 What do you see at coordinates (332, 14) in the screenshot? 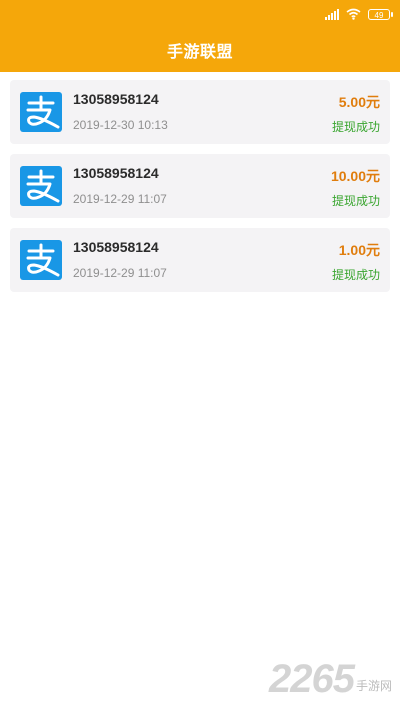
I see `signal-icon` at bounding box center [332, 14].